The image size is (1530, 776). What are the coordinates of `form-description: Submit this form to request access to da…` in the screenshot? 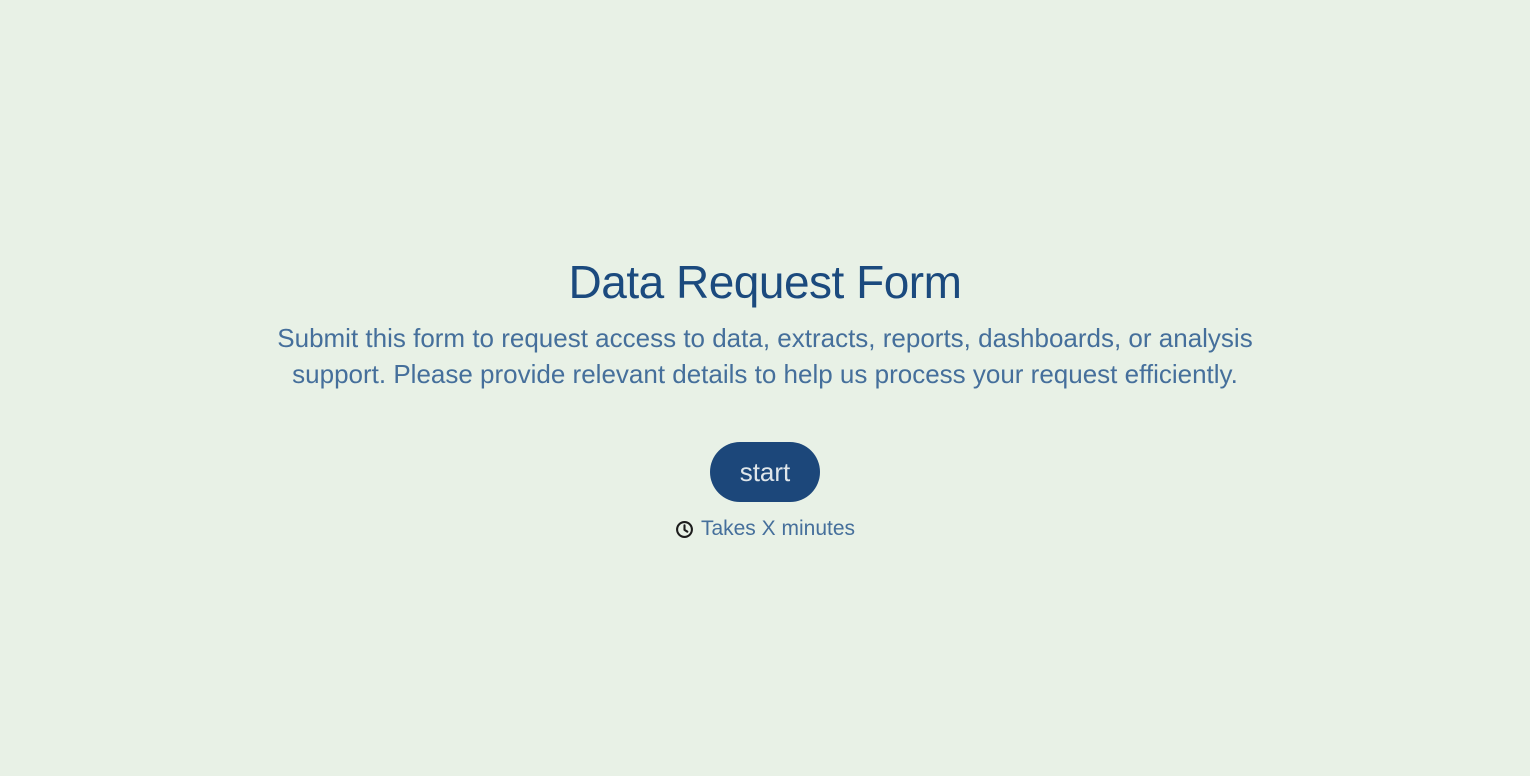 It's located at (765, 356).